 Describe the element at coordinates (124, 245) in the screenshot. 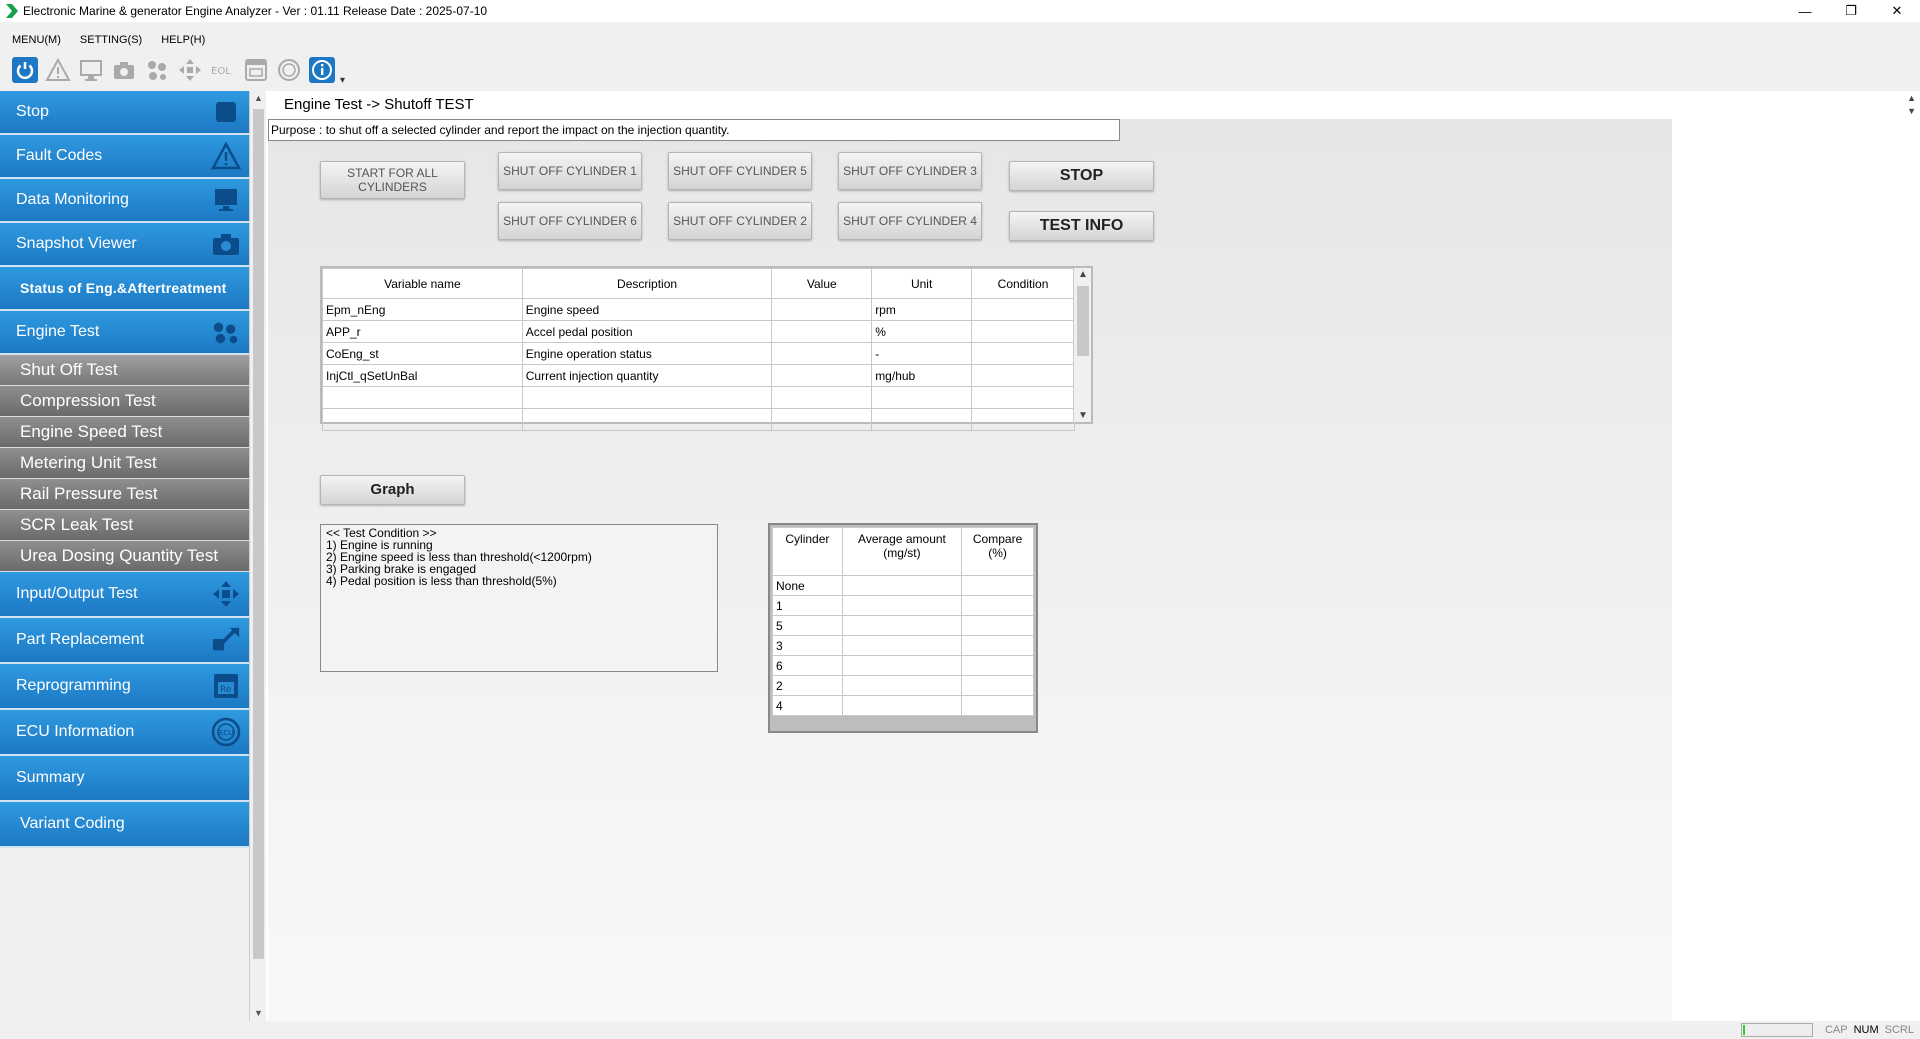

I see `sidebar-item-snapshot-viewer: Snapshot Viewer` at that location.